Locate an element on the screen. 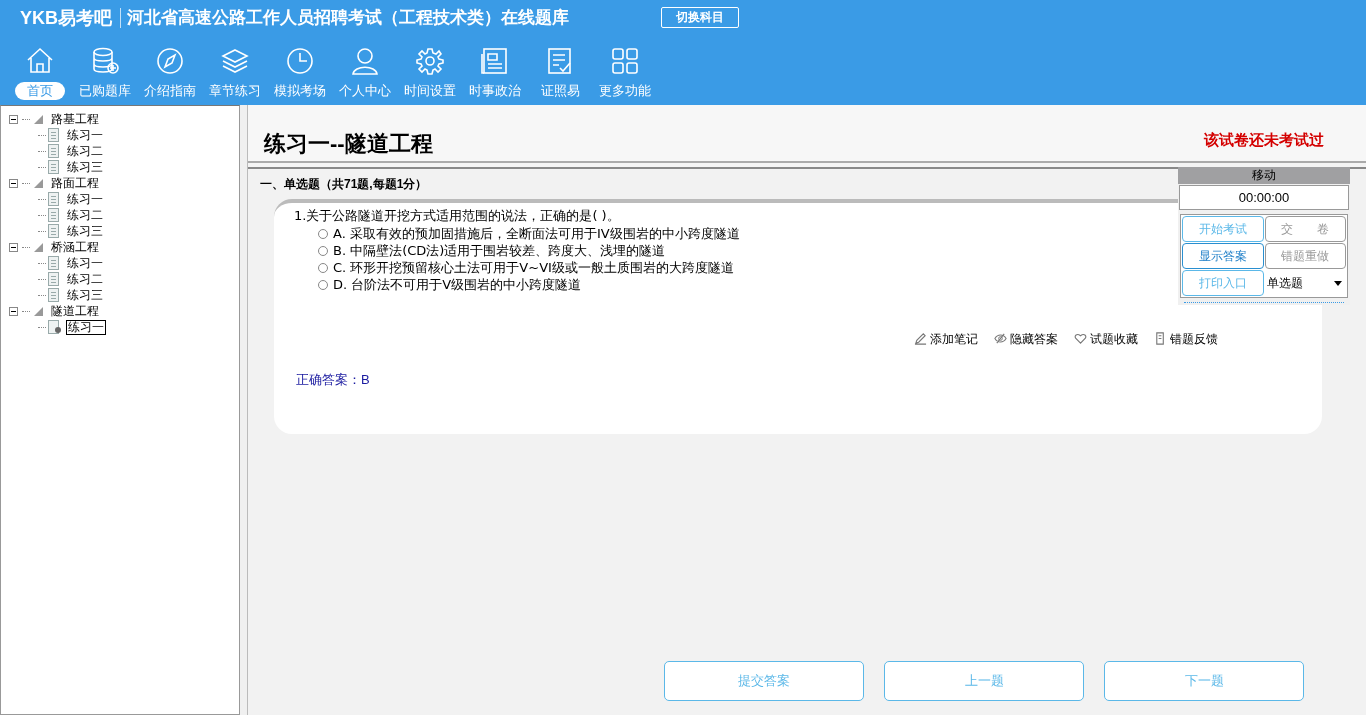 This screenshot has height=715, width=1366. heart-icon is located at coordinates (1080, 338).